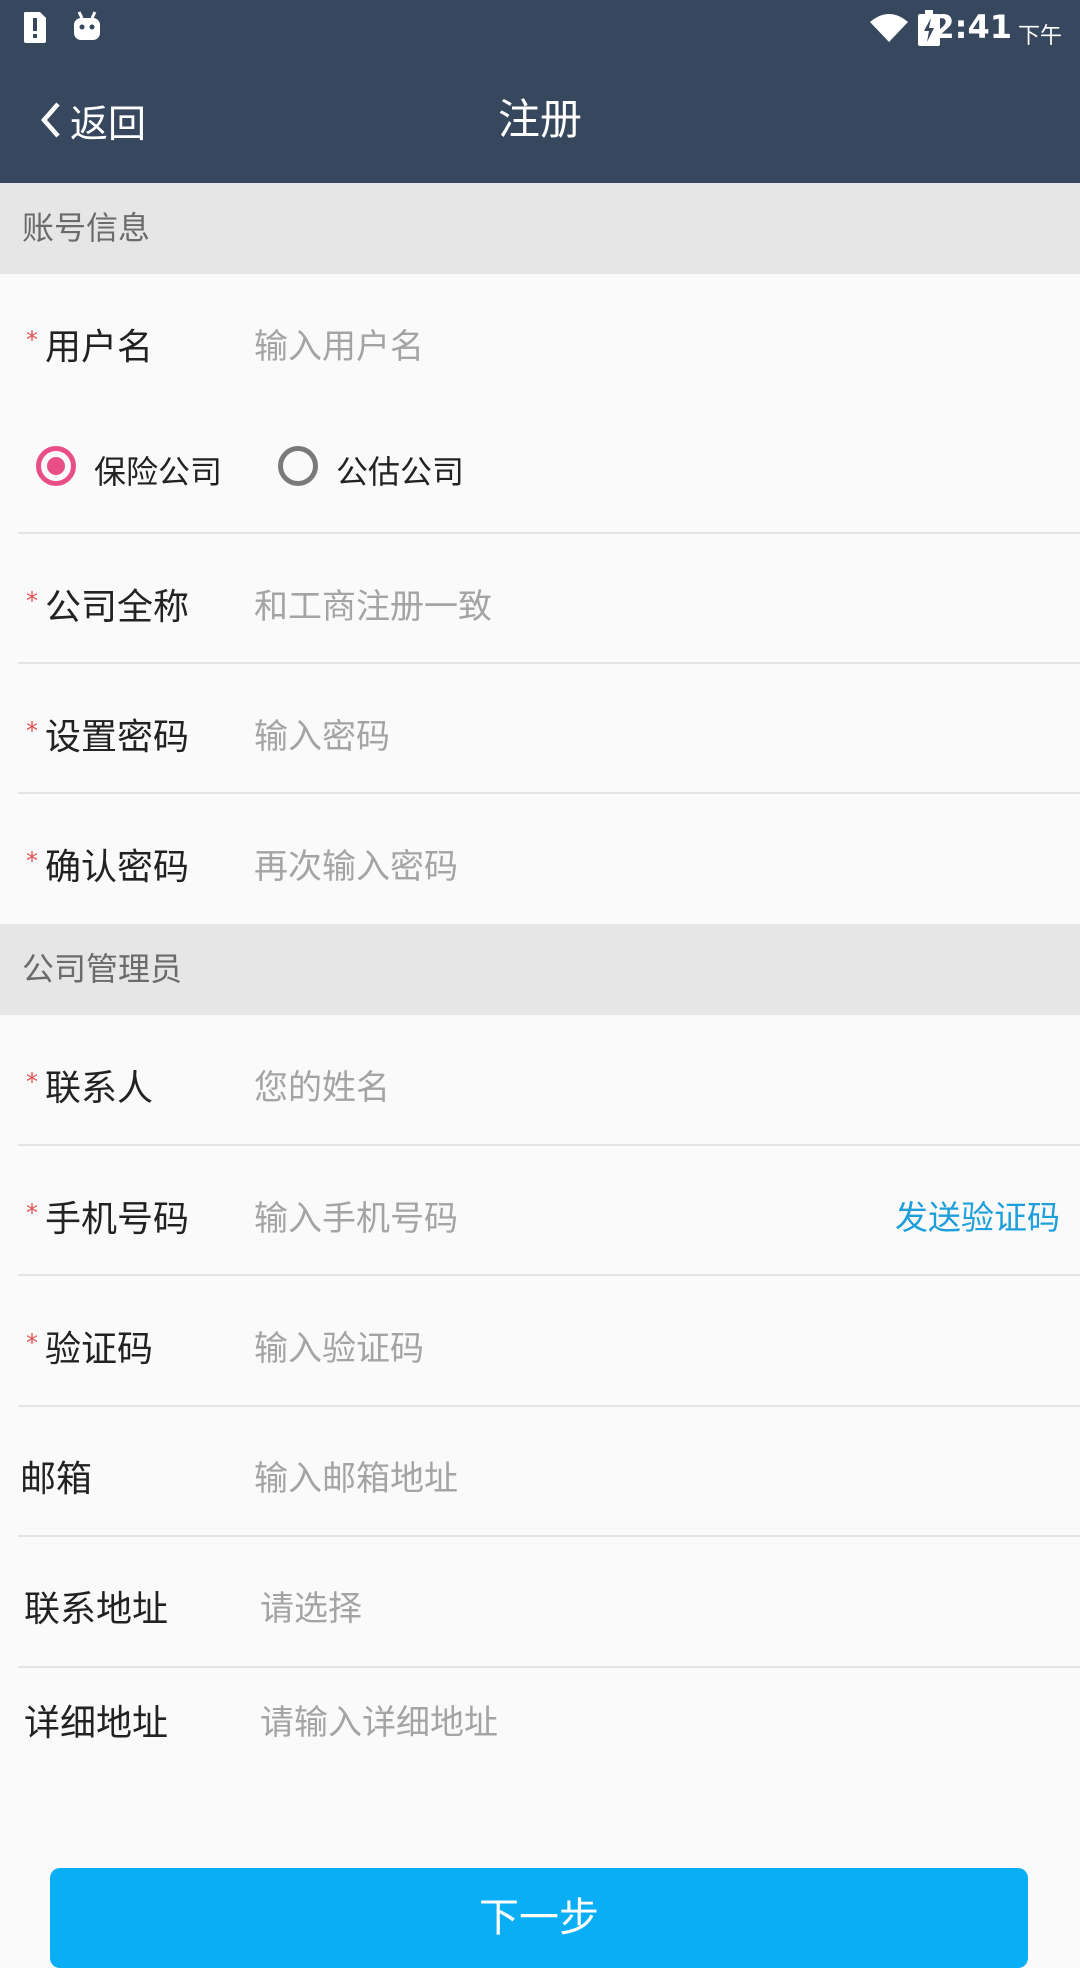 This screenshot has width=1080, height=1968. I want to click on phone-input: 输入手机号码, so click(356, 1215).